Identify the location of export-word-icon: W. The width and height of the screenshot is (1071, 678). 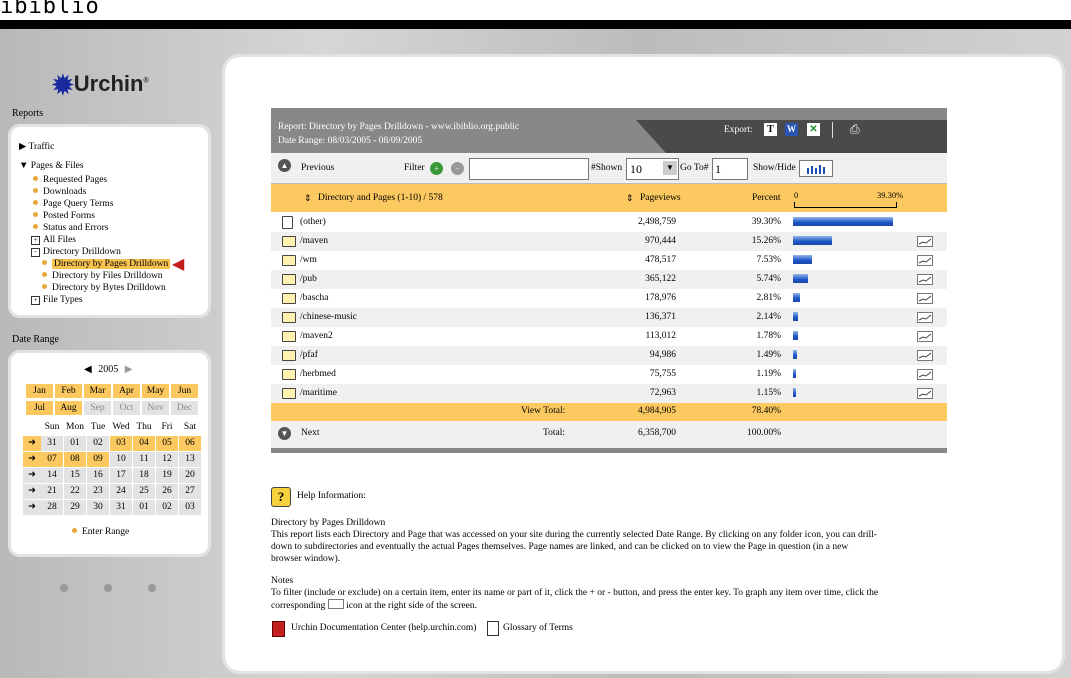
(791, 129).